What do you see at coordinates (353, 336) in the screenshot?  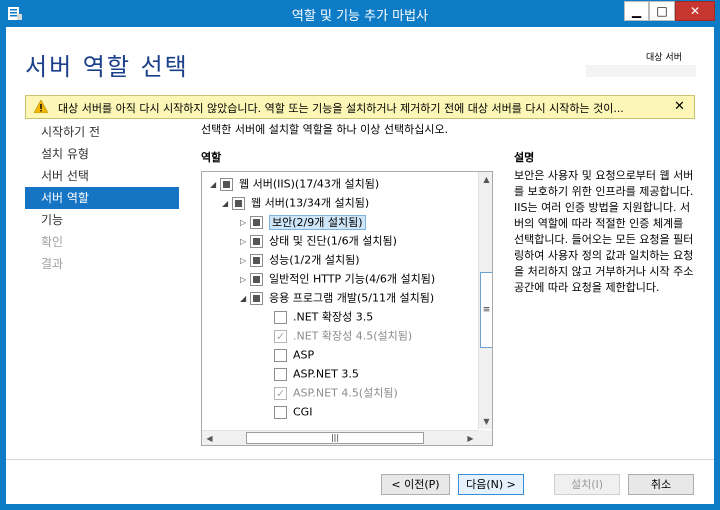 I see `role-label: .NET 확장성 4.5(설치됨)` at bounding box center [353, 336].